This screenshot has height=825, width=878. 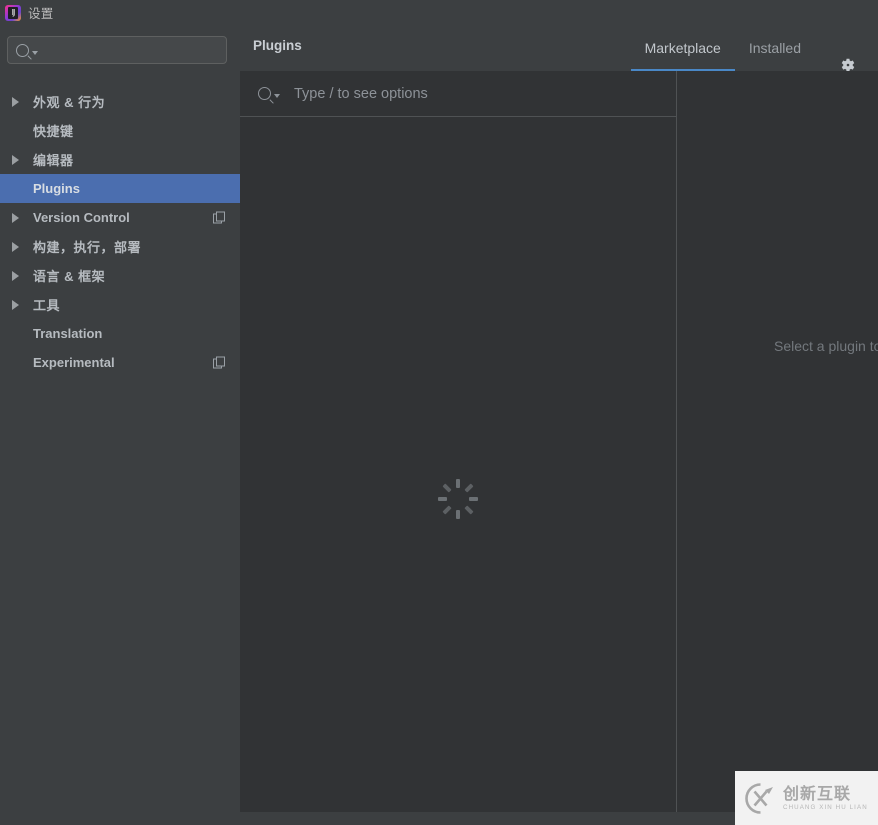 I want to click on sidebar-search-box, so click(x=117, y=50).